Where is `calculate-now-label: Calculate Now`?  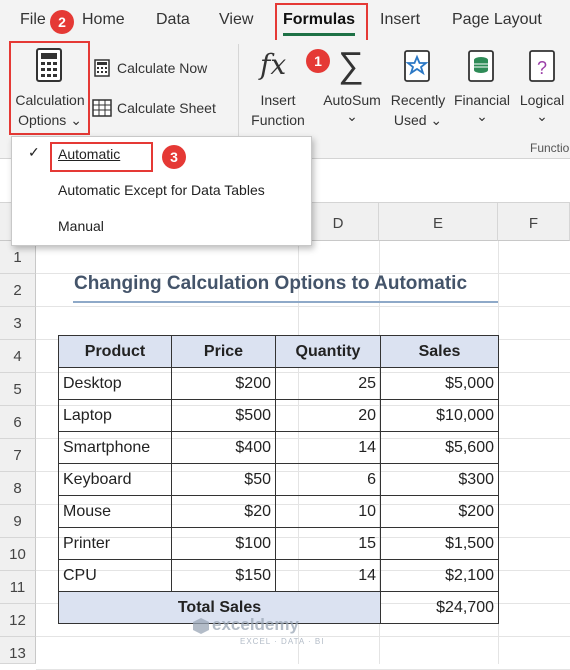
calculate-now-label: Calculate Now is located at coordinates (162, 68).